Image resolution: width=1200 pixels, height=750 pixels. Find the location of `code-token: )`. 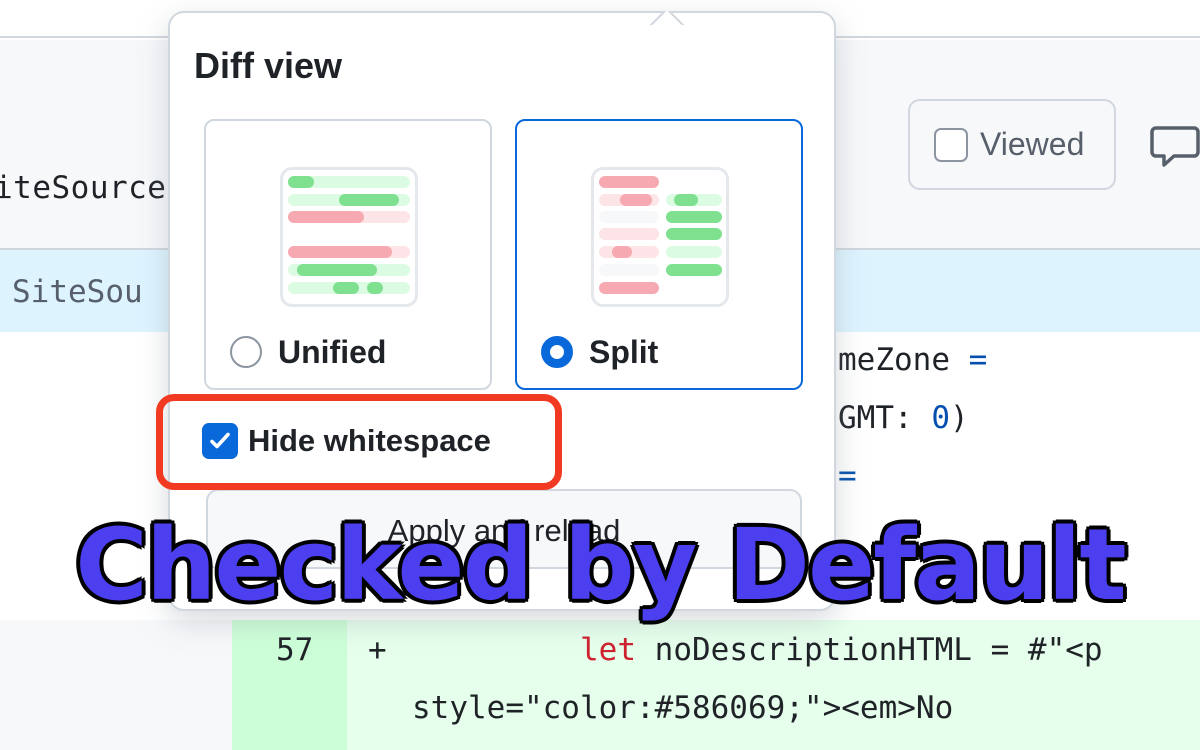

code-token: ) is located at coordinates (959, 418).